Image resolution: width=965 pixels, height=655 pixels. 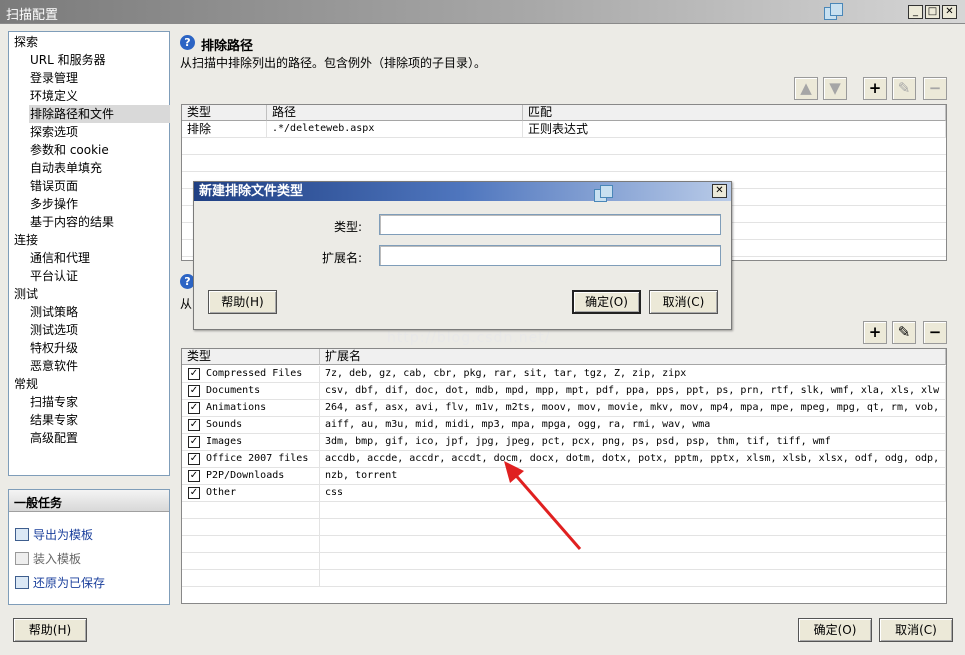 What do you see at coordinates (26, 42) in the screenshot?
I see `tree-group-explore: 探索` at bounding box center [26, 42].